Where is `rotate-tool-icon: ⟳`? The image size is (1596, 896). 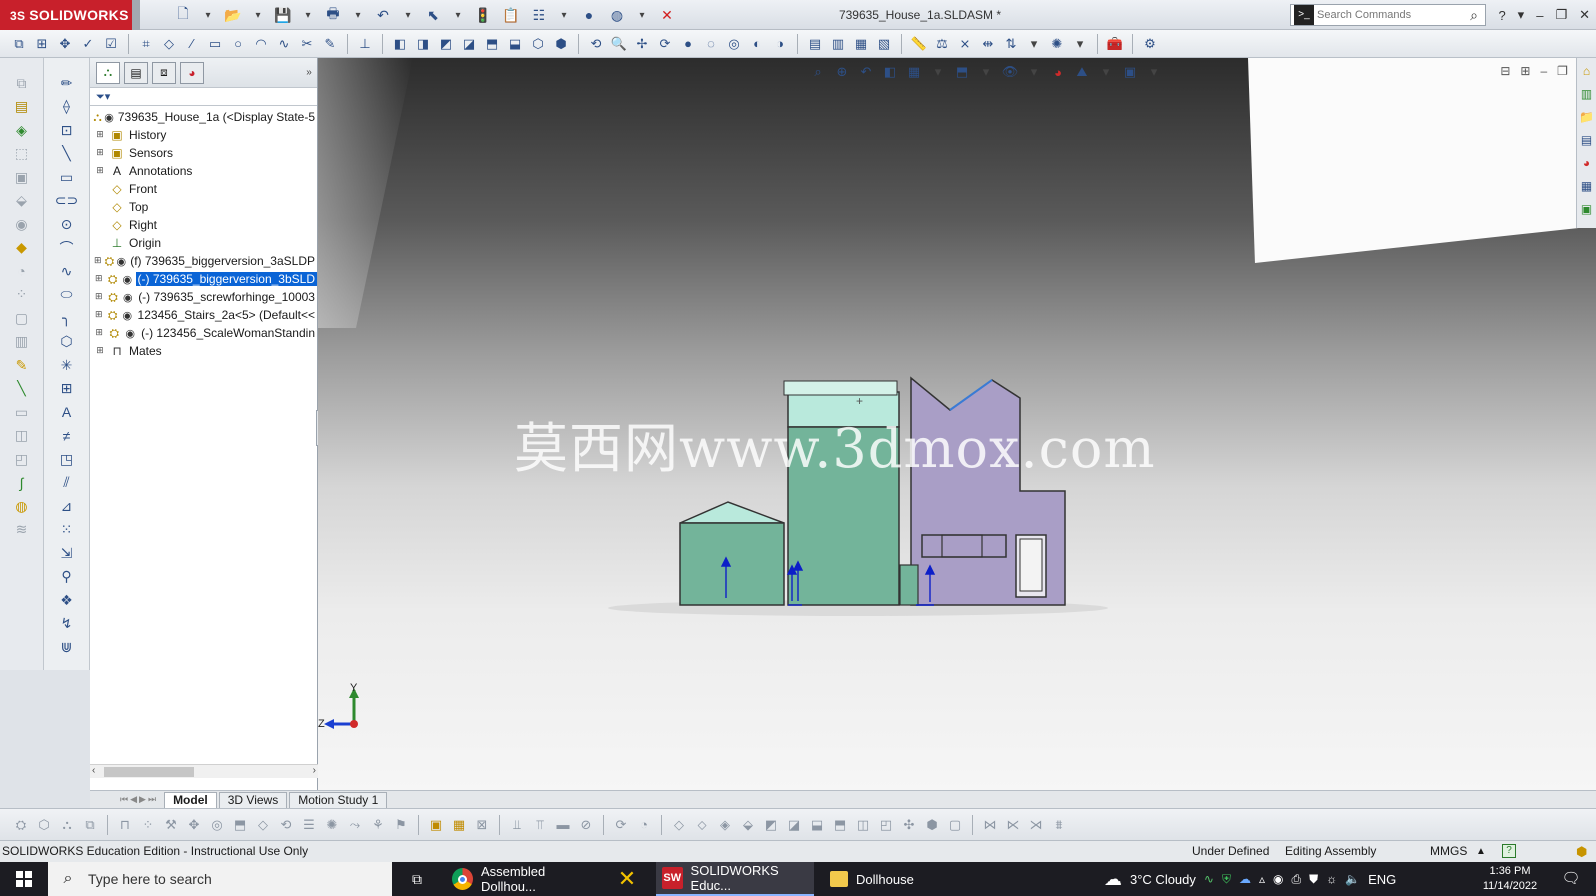 rotate-tool-icon: ⟳ is located at coordinates (621, 825).